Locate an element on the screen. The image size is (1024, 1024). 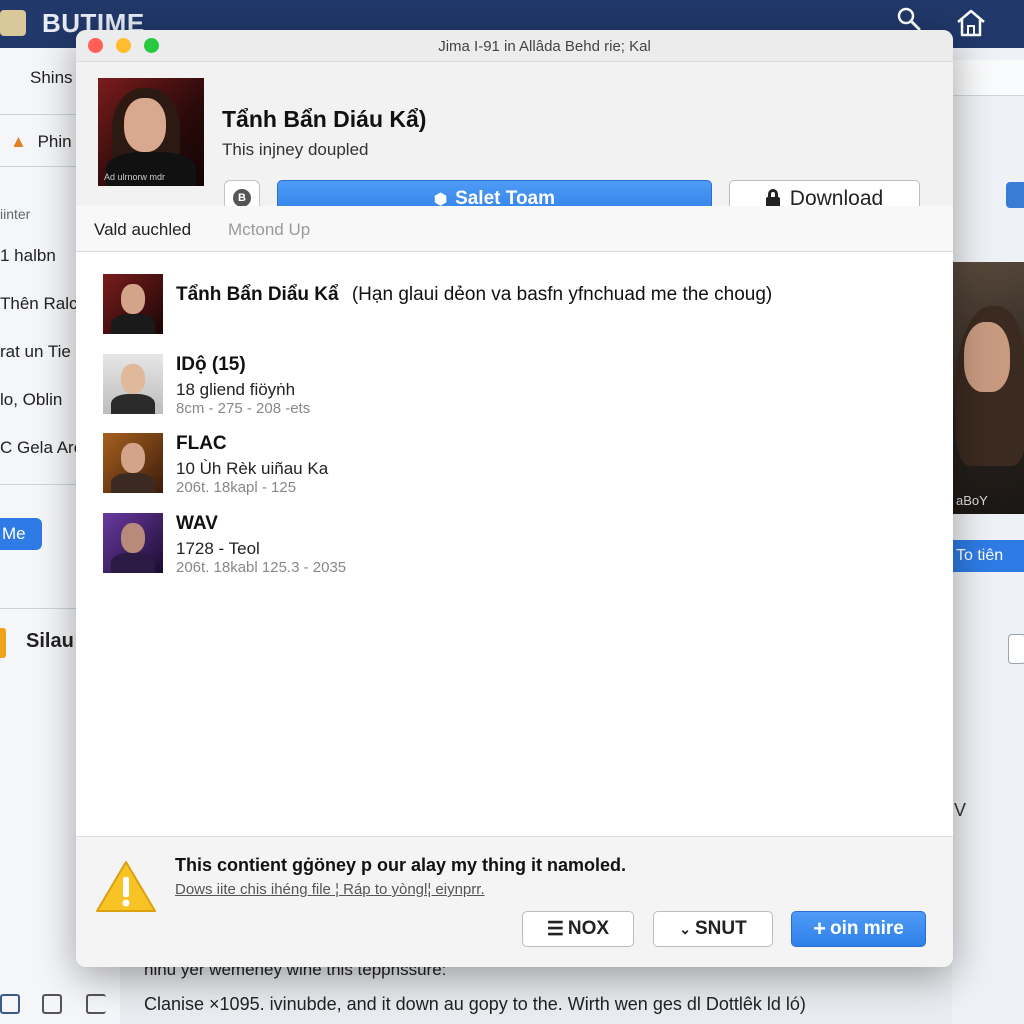
right-photo: aBoY is located at coordinates (988, 388).